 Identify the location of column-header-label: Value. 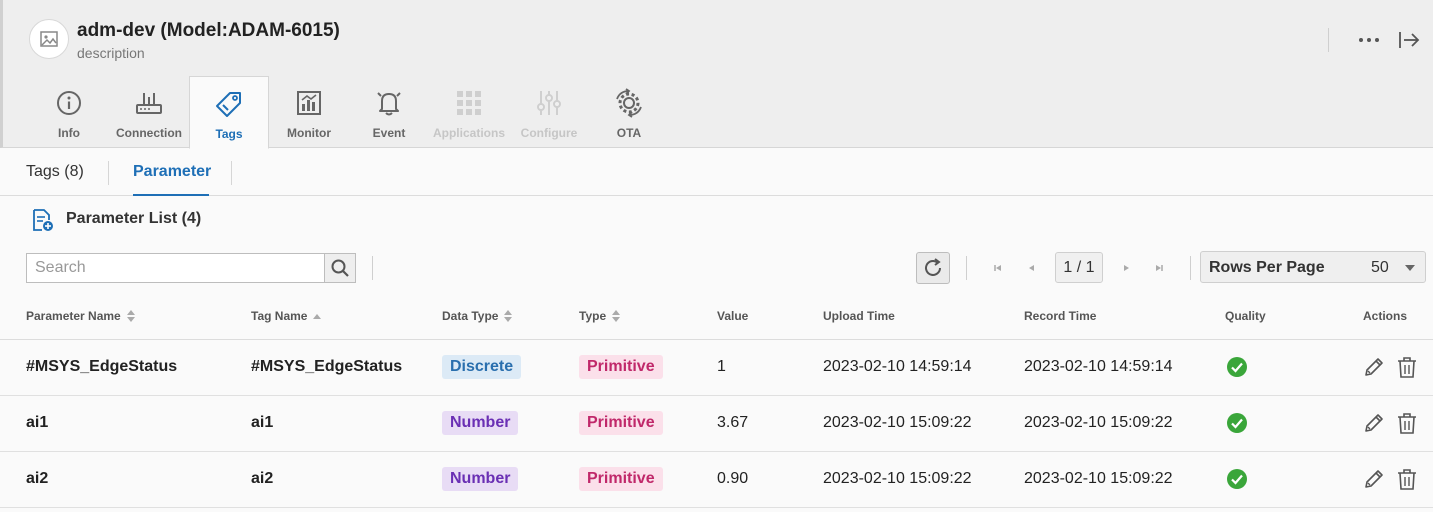
(733, 316).